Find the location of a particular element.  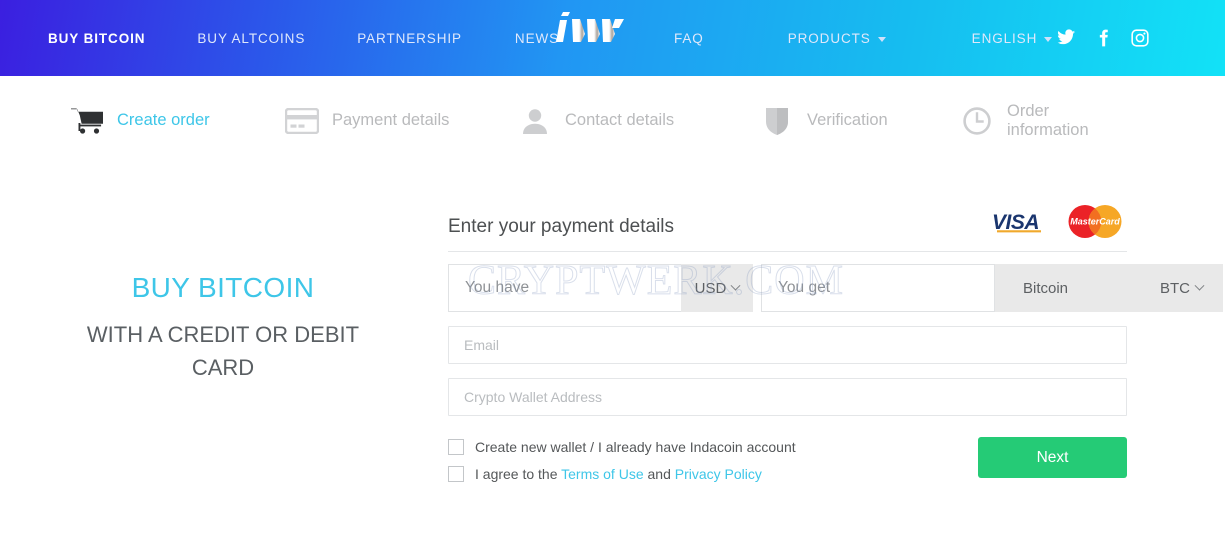

nav-item-partnership: PARTNERSHIP is located at coordinates (409, 38).